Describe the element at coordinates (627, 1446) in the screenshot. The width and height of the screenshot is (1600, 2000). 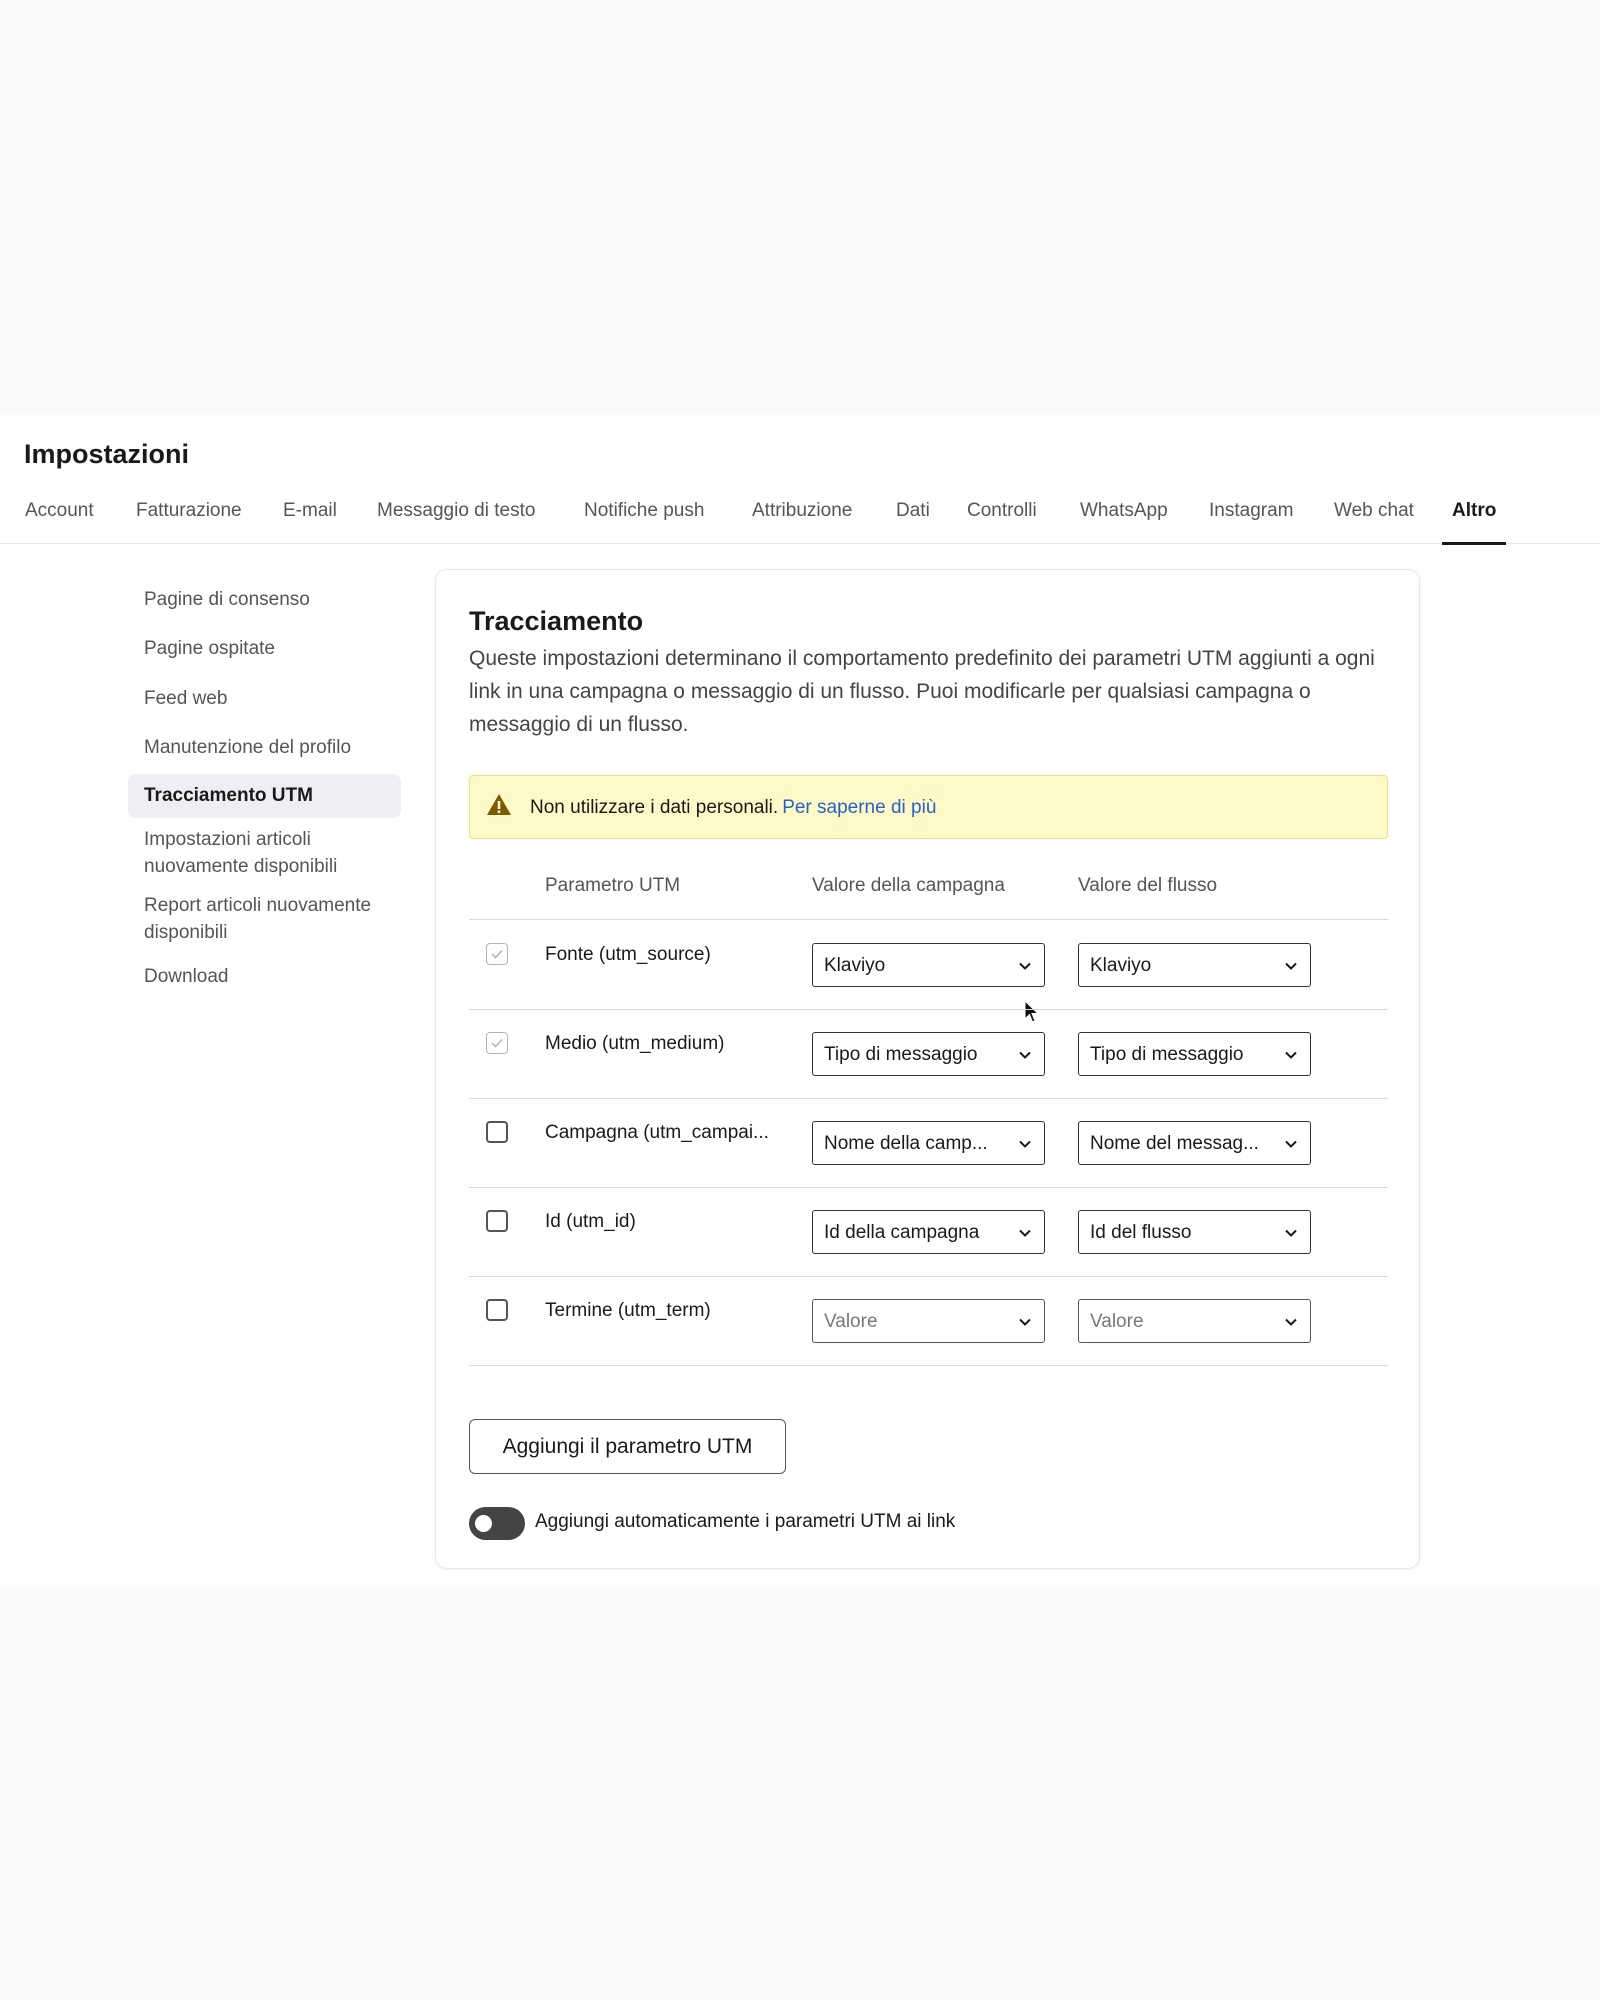
I see `add-utm-parameter-button: Aggiungi il parametro UTM` at that location.